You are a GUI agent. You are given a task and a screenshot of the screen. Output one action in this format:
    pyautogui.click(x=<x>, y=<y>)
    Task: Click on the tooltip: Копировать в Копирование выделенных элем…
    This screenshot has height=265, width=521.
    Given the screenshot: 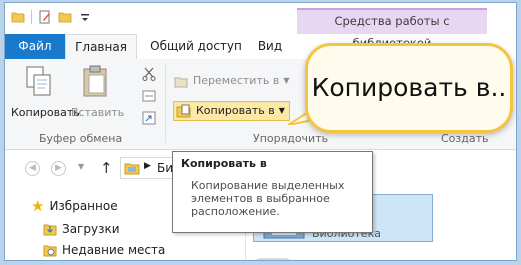 What is the action you would take?
    pyautogui.click(x=272, y=192)
    